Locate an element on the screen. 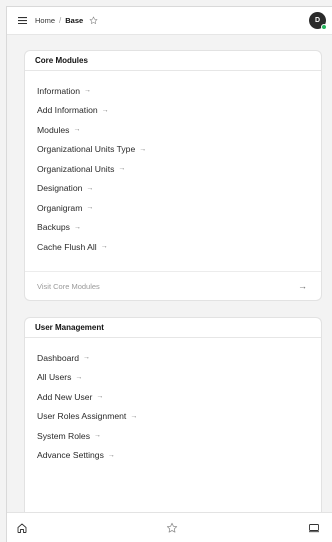  breadcrumb-current: Base is located at coordinates (74, 20).